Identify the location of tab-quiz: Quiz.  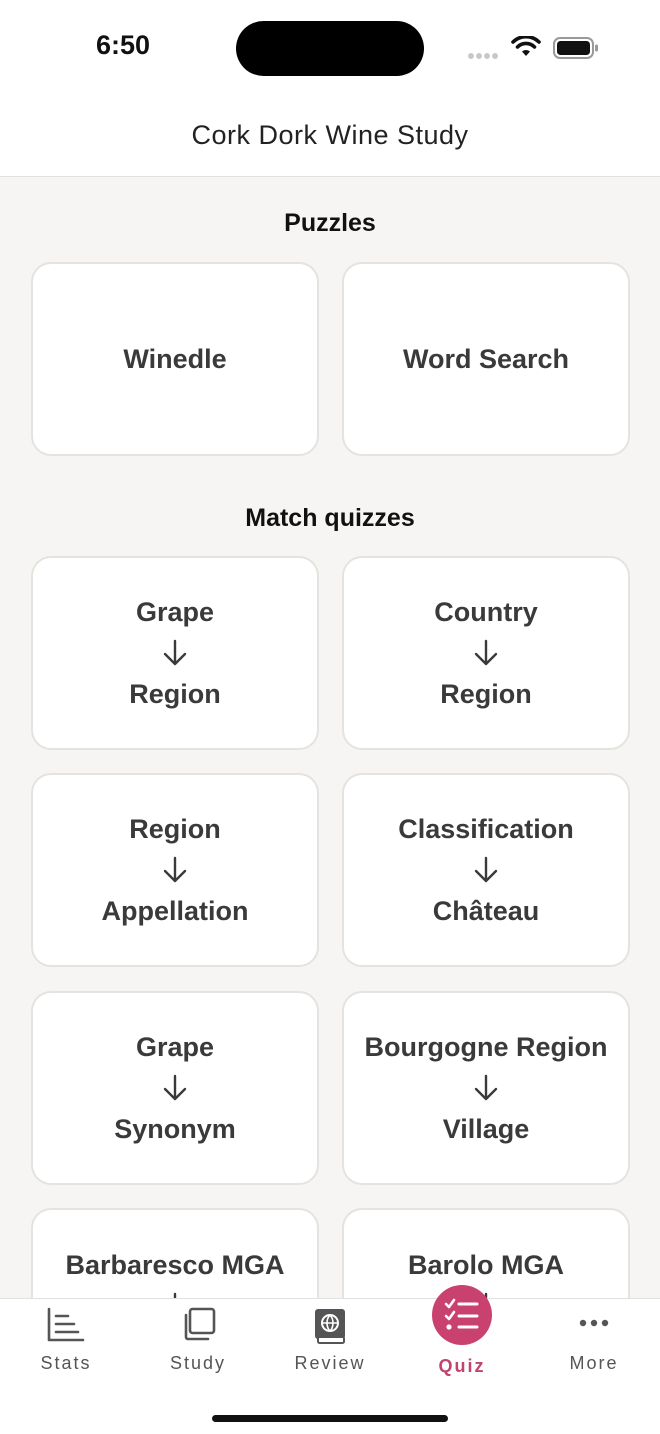
(462, 1342).